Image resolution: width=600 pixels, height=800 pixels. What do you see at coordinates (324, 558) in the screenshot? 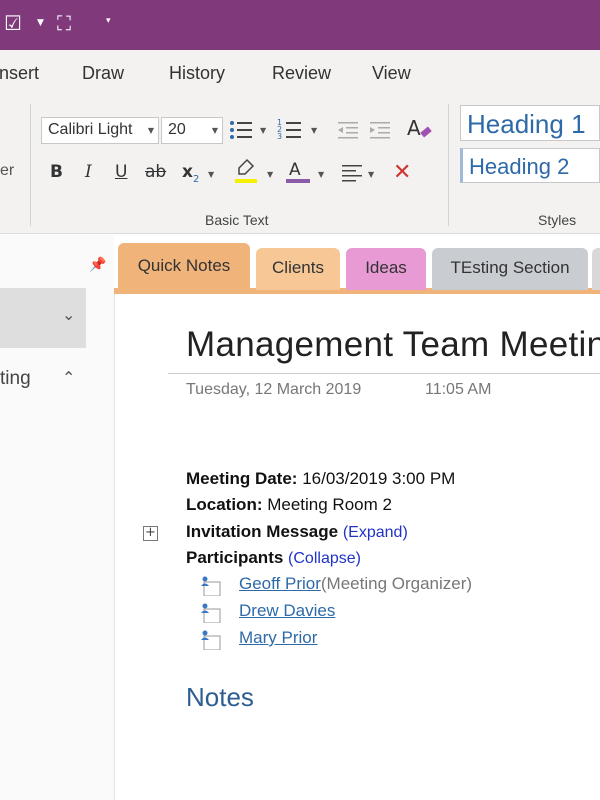
I see `collapse-link: (Collapse)` at bounding box center [324, 558].